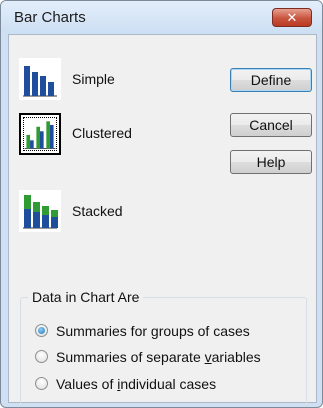 The width and height of the screenshot is (323, 408). I want to click on label-text: ndividual cases, so click(168, 384).